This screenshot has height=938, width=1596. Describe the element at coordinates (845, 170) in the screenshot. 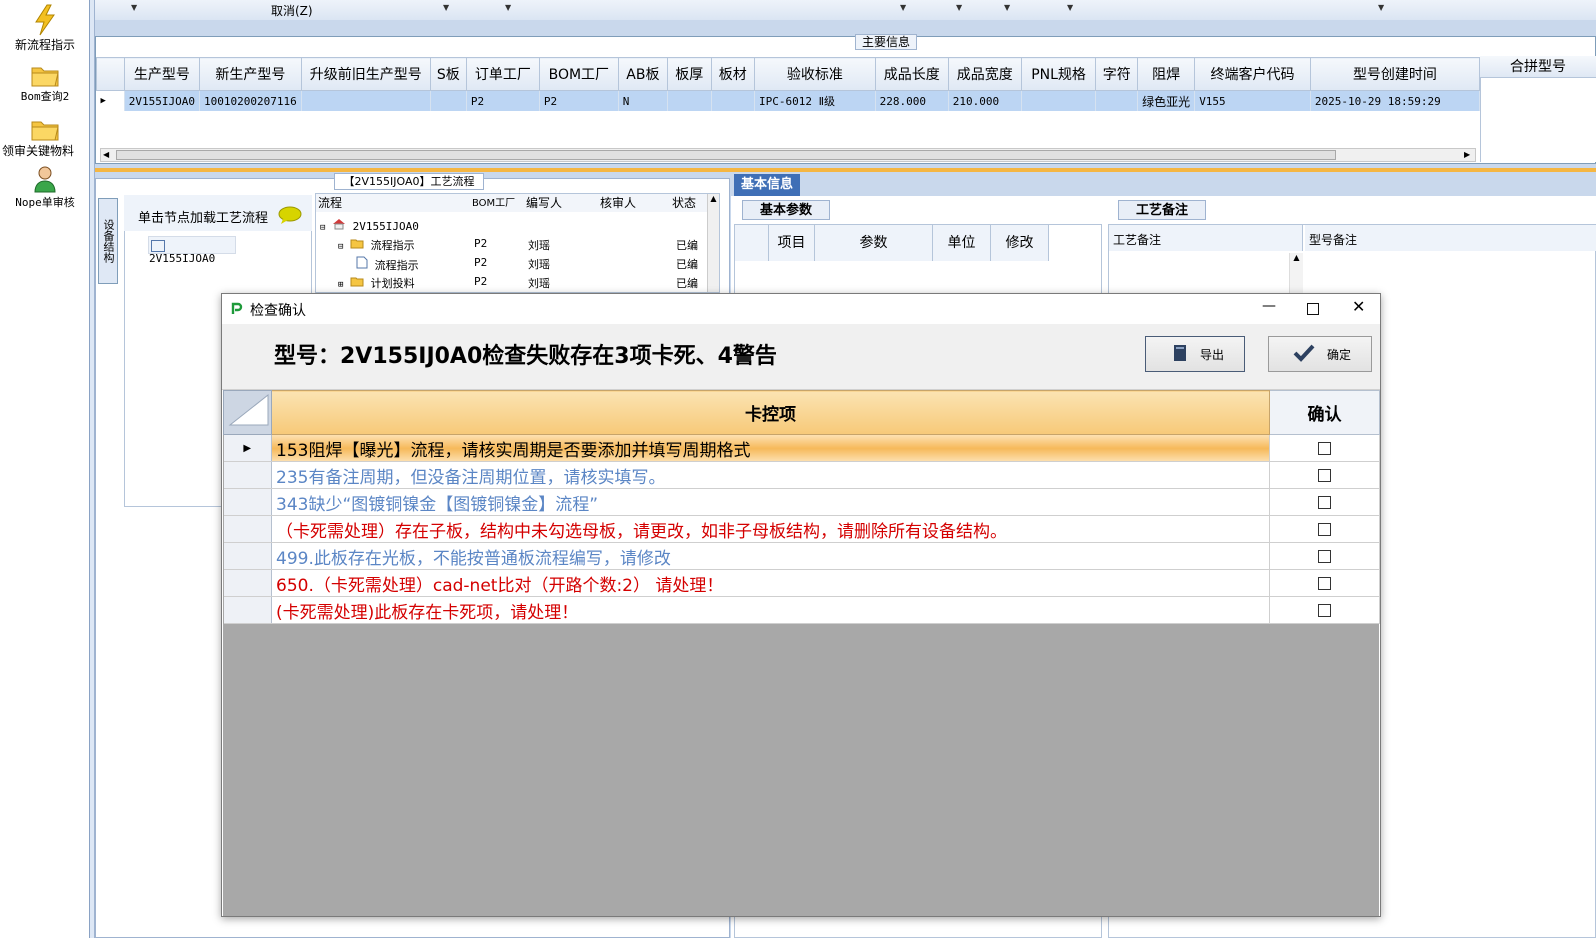

I see `section-splitter` at that location.